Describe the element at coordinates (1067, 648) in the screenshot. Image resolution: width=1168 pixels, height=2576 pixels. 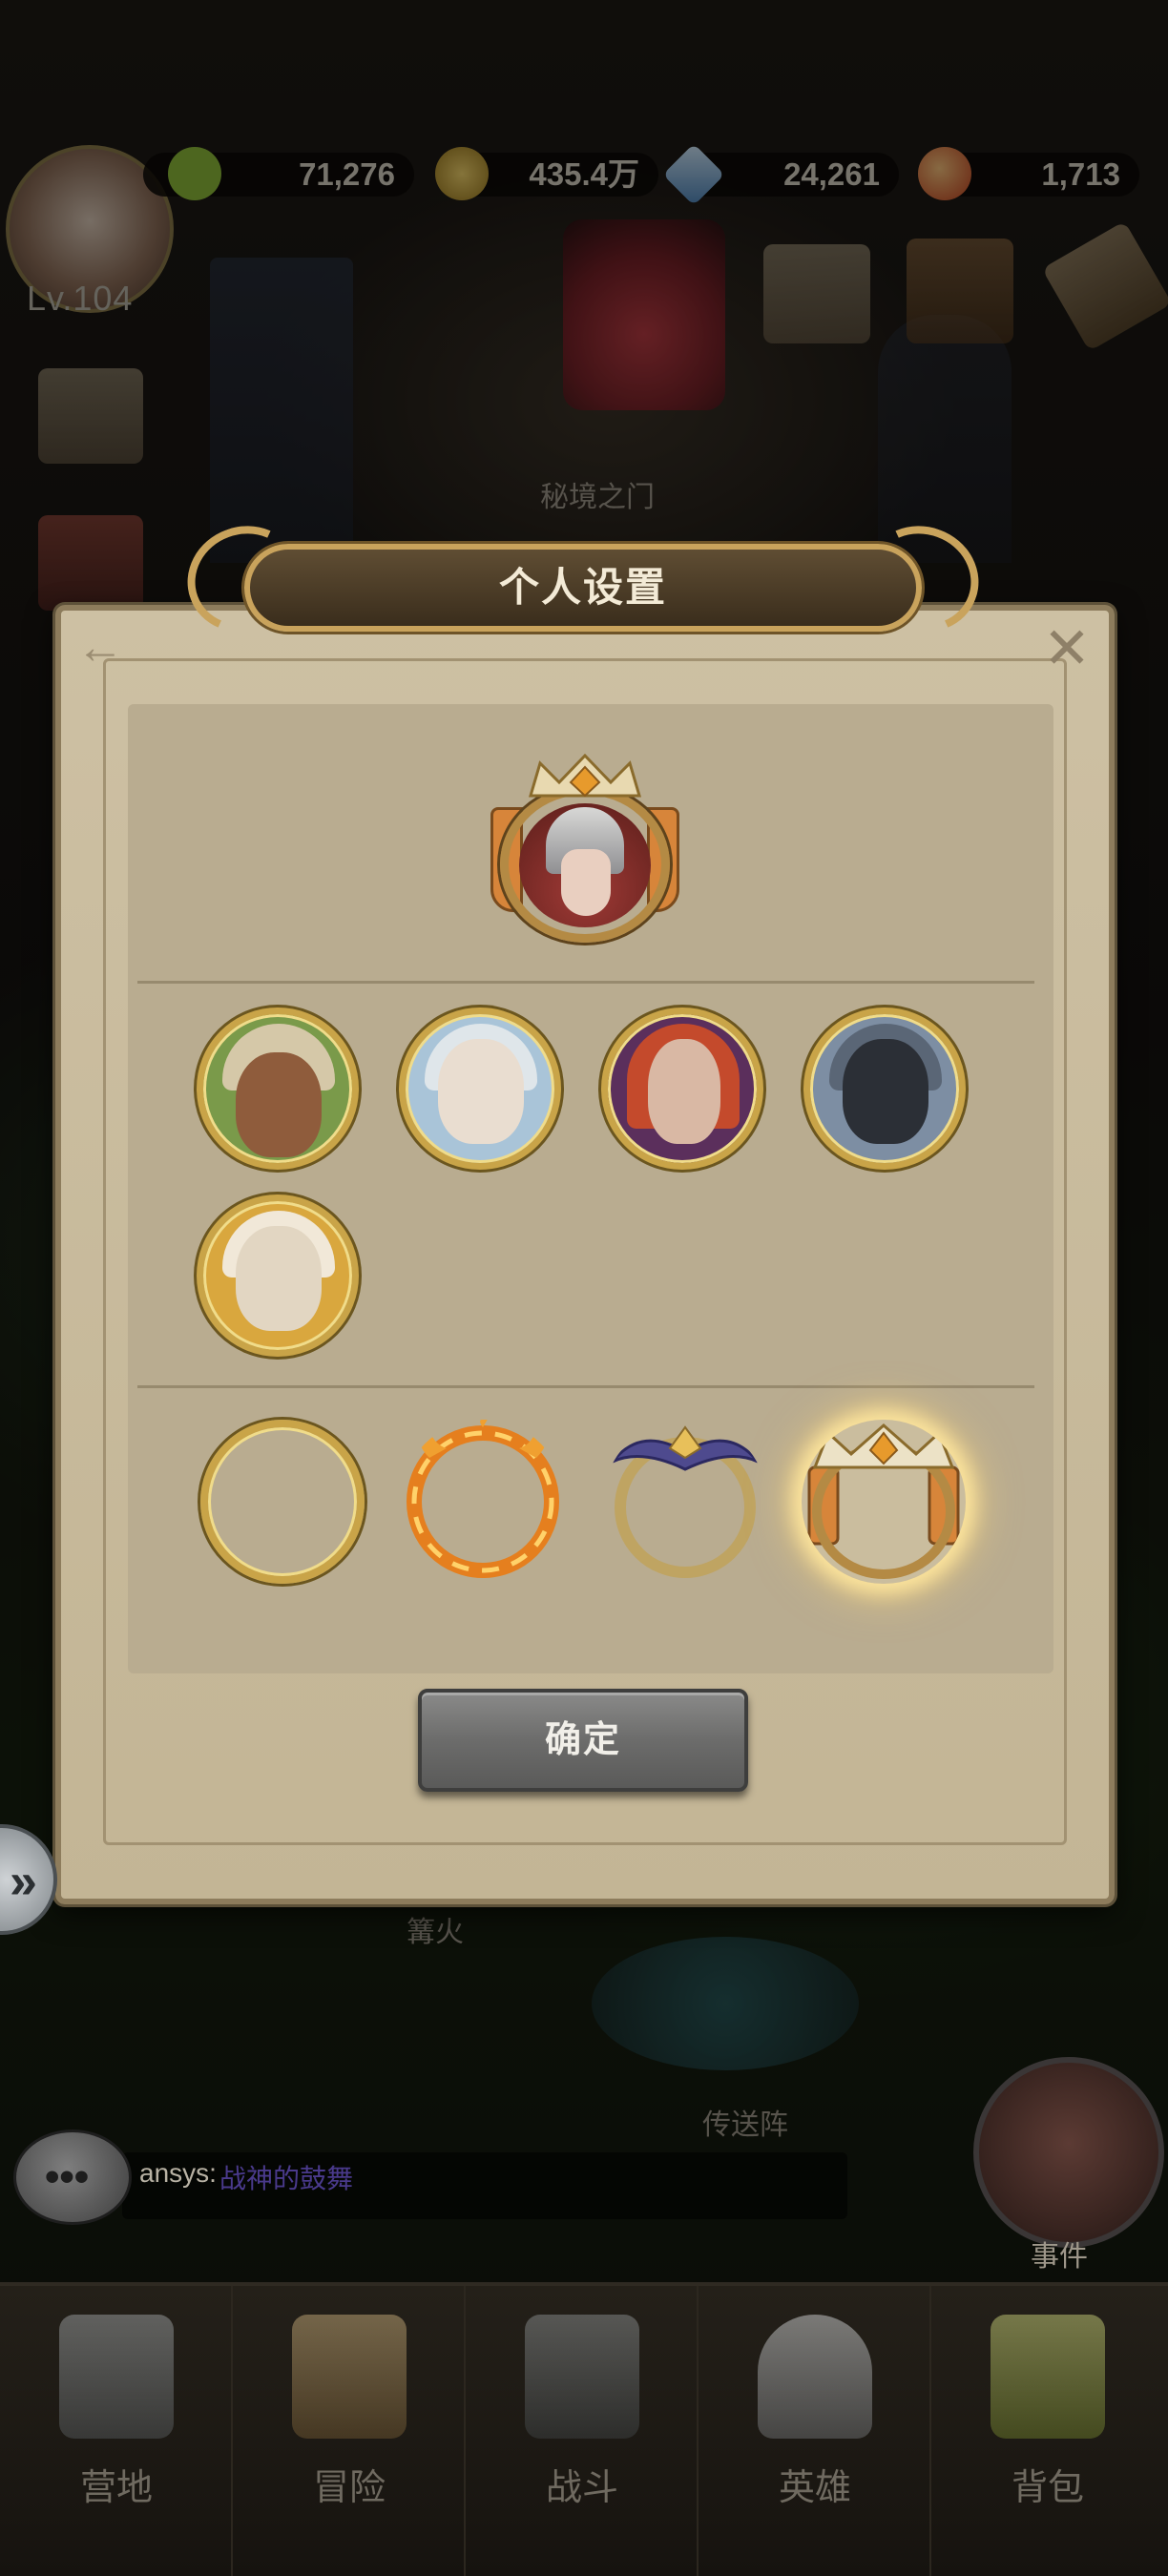
I see `close-icon: ✕` at that location.